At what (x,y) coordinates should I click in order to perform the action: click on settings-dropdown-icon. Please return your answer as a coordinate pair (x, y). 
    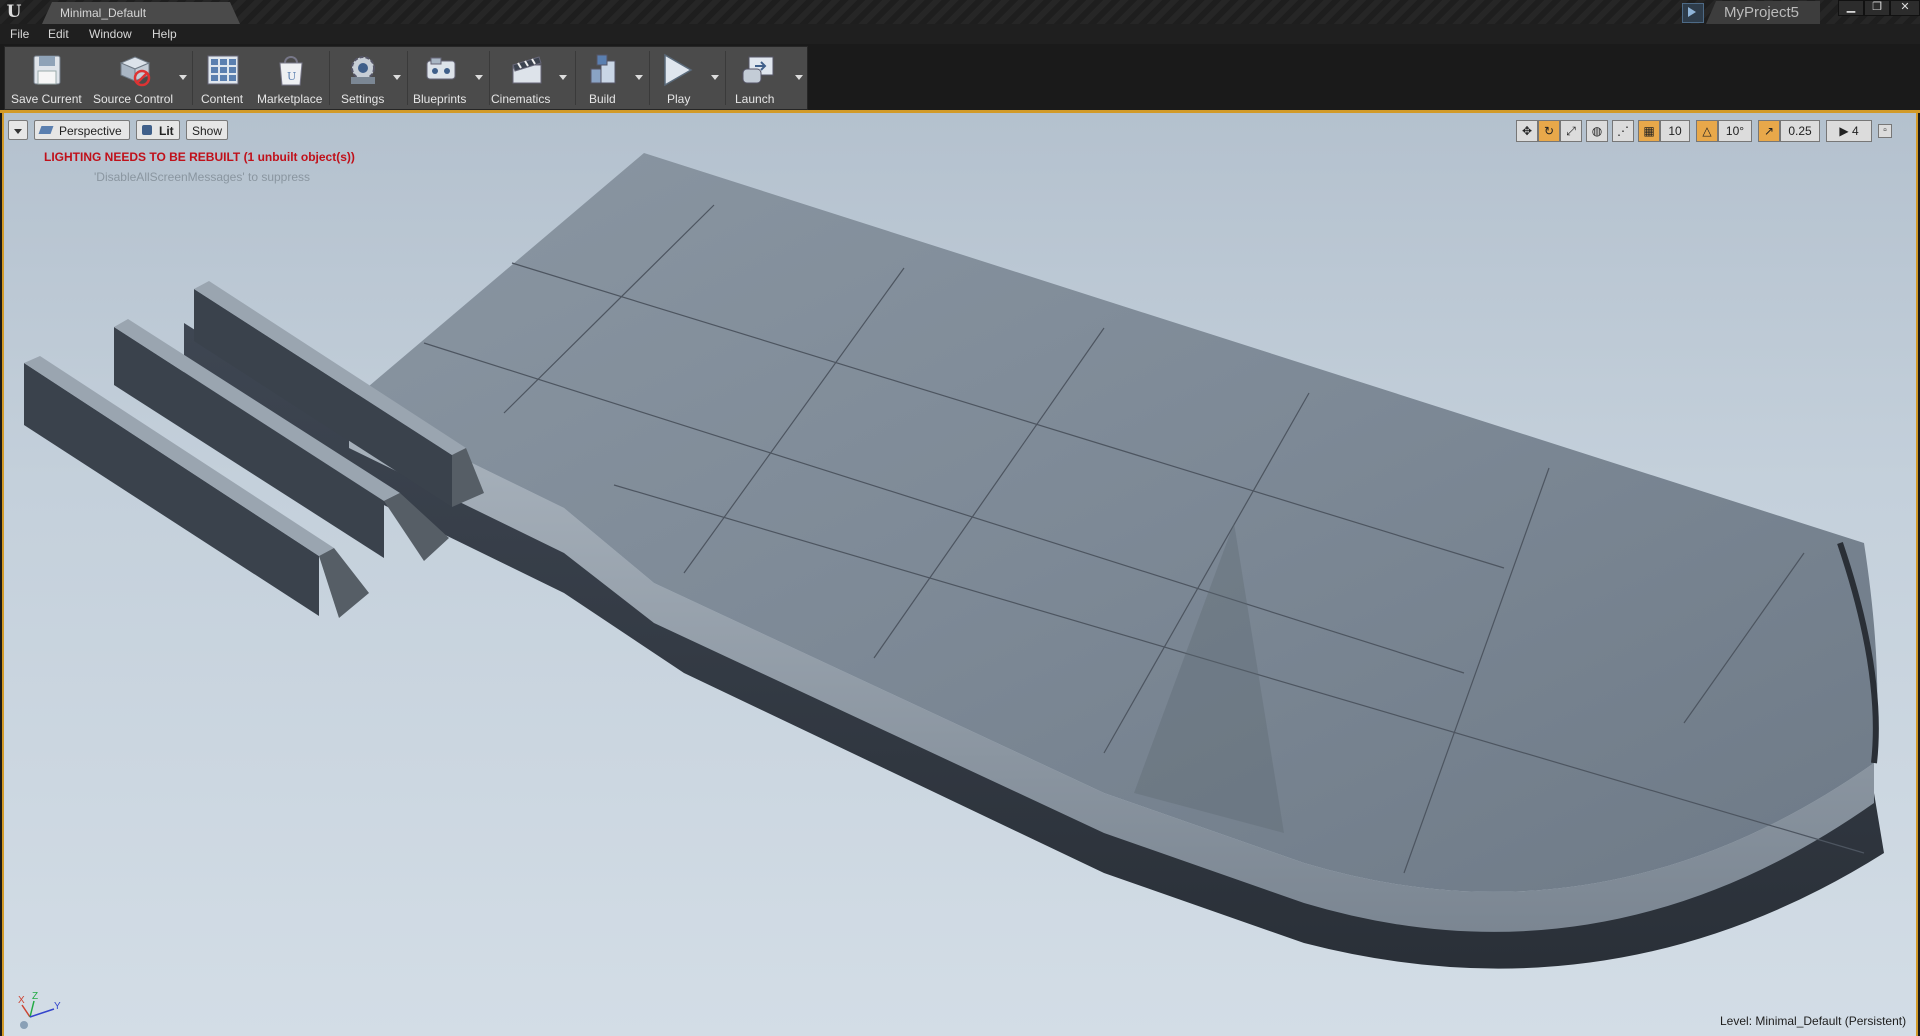
    Looking at the image, I should click on (397, 77).